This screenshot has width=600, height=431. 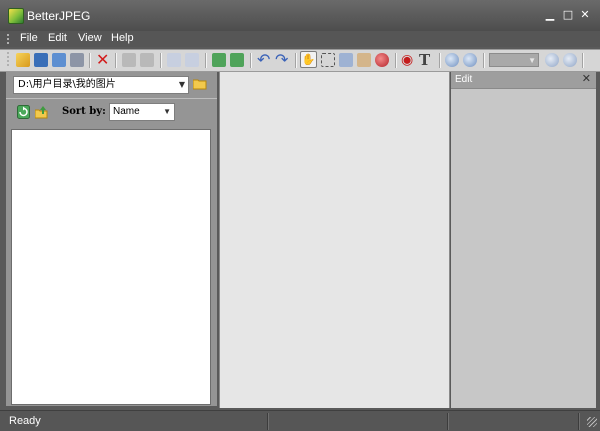 What do you see at coordinates (585, 15) in the screenshot?
I see `close-button: ✕` at bounding box center [585, 15].